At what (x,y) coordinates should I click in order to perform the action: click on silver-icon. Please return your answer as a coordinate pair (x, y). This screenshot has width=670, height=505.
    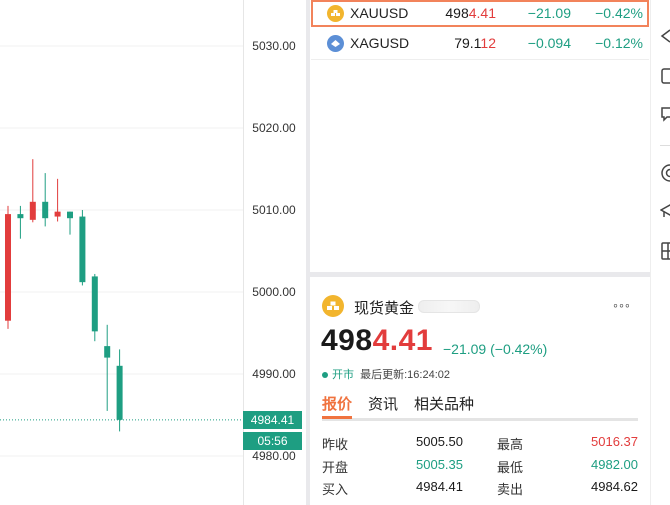
    Looking at the image, I should click on (335, 43).